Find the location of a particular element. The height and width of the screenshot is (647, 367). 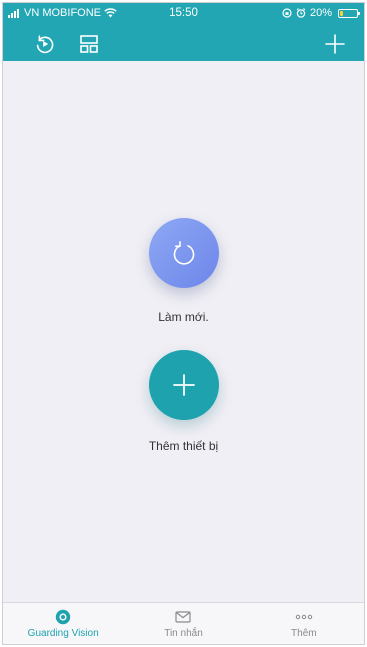

battery-percent: 20% is located at coordinates (320, 13).